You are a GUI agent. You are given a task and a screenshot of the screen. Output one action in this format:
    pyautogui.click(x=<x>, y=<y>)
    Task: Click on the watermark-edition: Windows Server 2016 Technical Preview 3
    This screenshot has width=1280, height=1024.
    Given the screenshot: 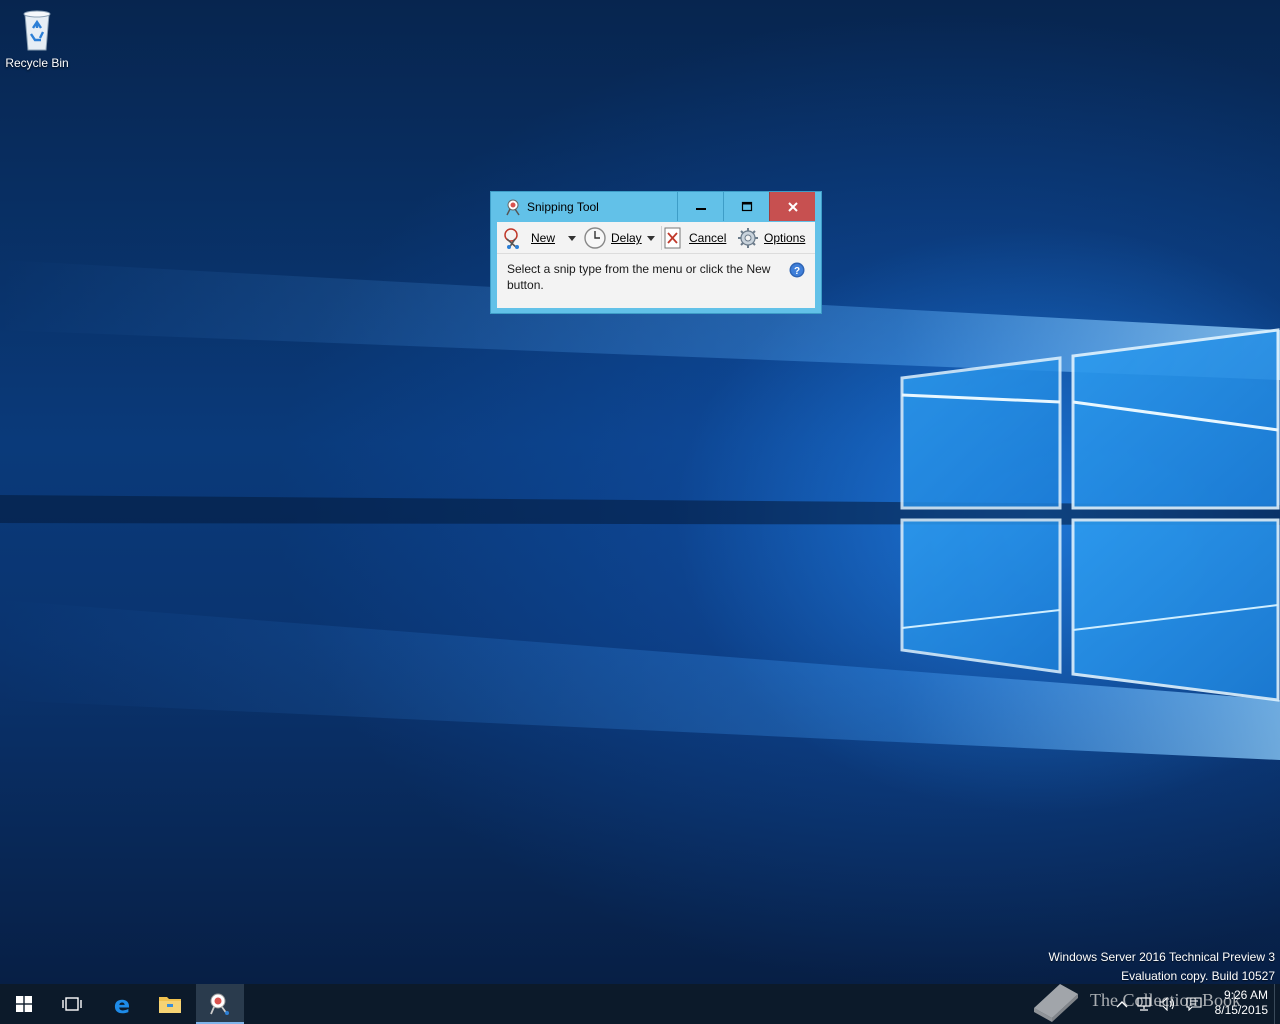 What is the action you would take?
    pyautogui.click(x=1161, y=957)
    